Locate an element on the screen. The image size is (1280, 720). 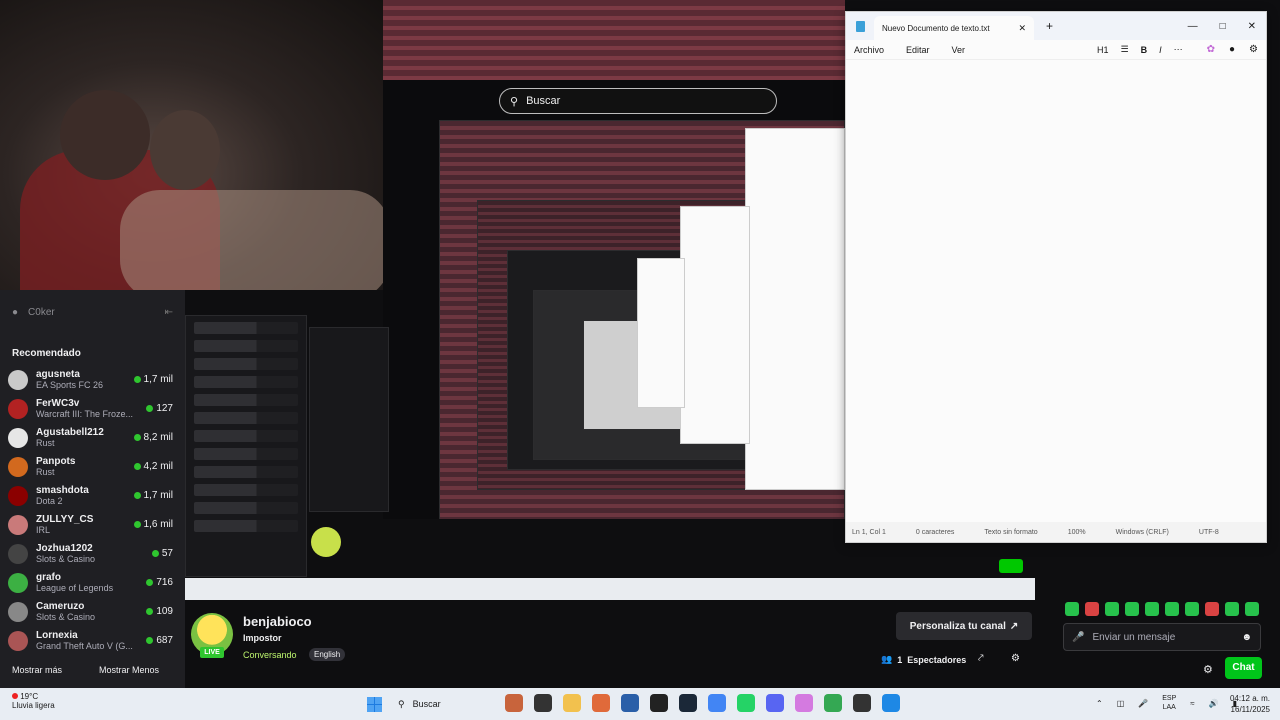
chat-message-input: 🎤 Enviar un mensaje ☻ is located at coordinates (1162, 637).